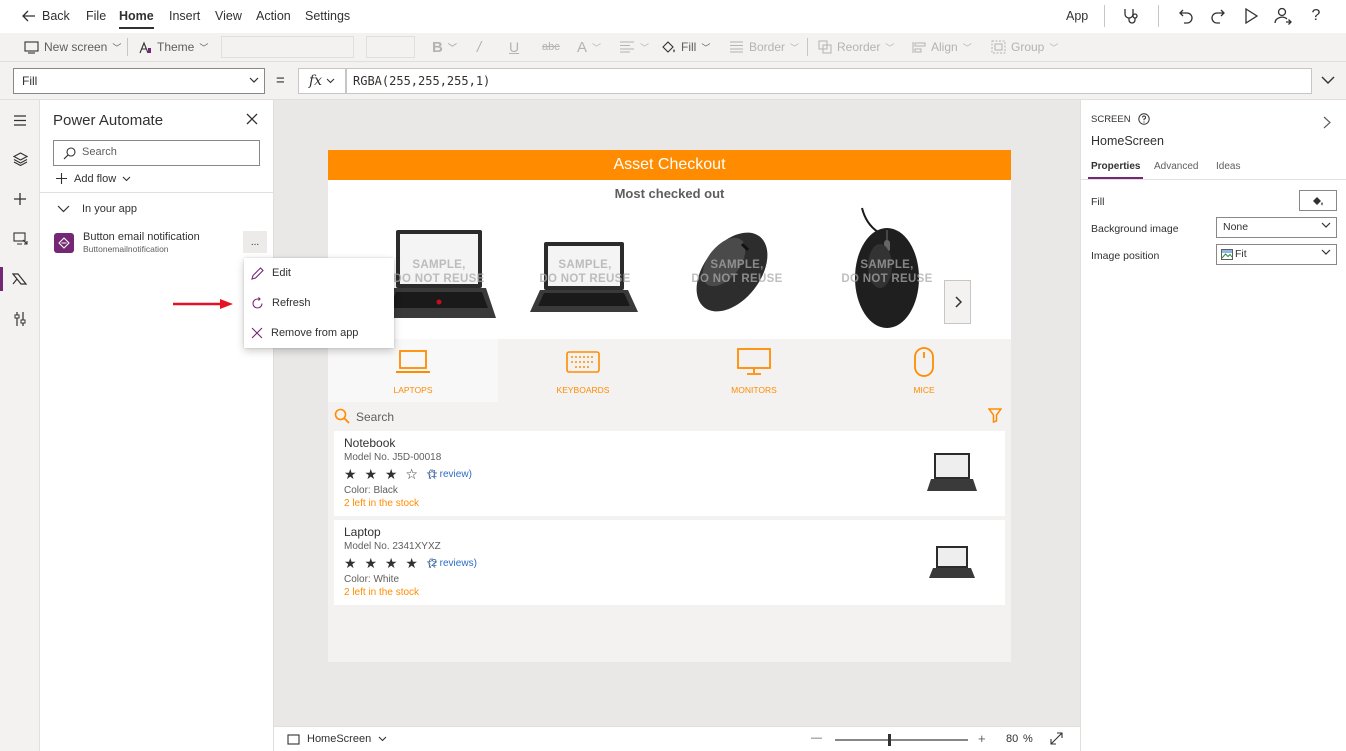 The height and width of the screenshot is (751, 1346). Describe the element at coordinates (829, 81) in the screenshot. I see `formula-input: RGBA(255,255,255,1)` at that location.